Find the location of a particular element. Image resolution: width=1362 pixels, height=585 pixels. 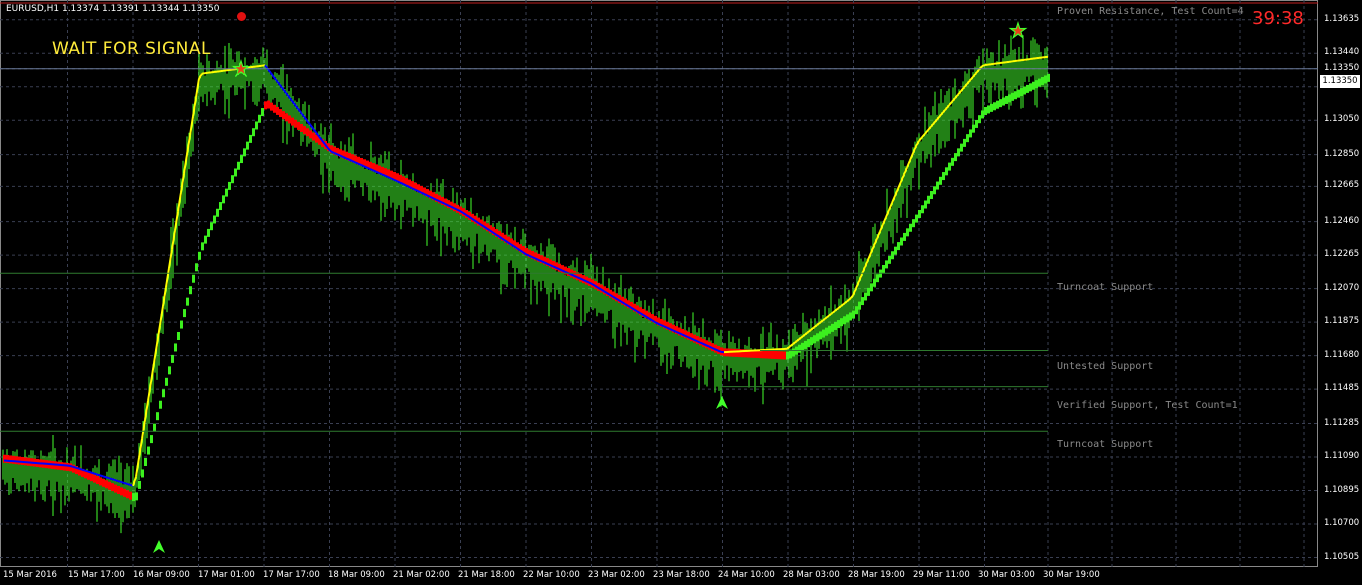

price-tick-label: 1.13050 is located at coordinates (1342, 119).